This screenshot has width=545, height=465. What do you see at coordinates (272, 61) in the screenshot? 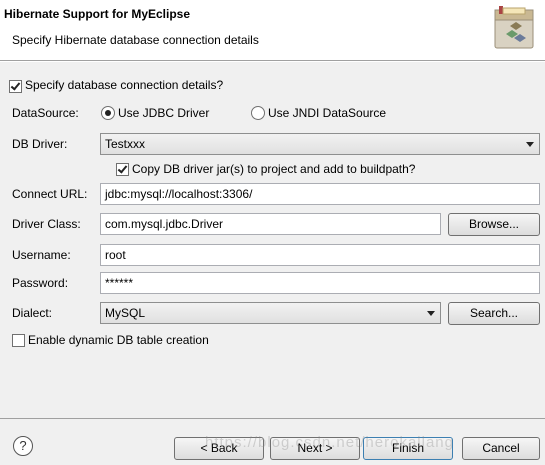
I see `header-divider-highlight` at bounding box center [272, 61].